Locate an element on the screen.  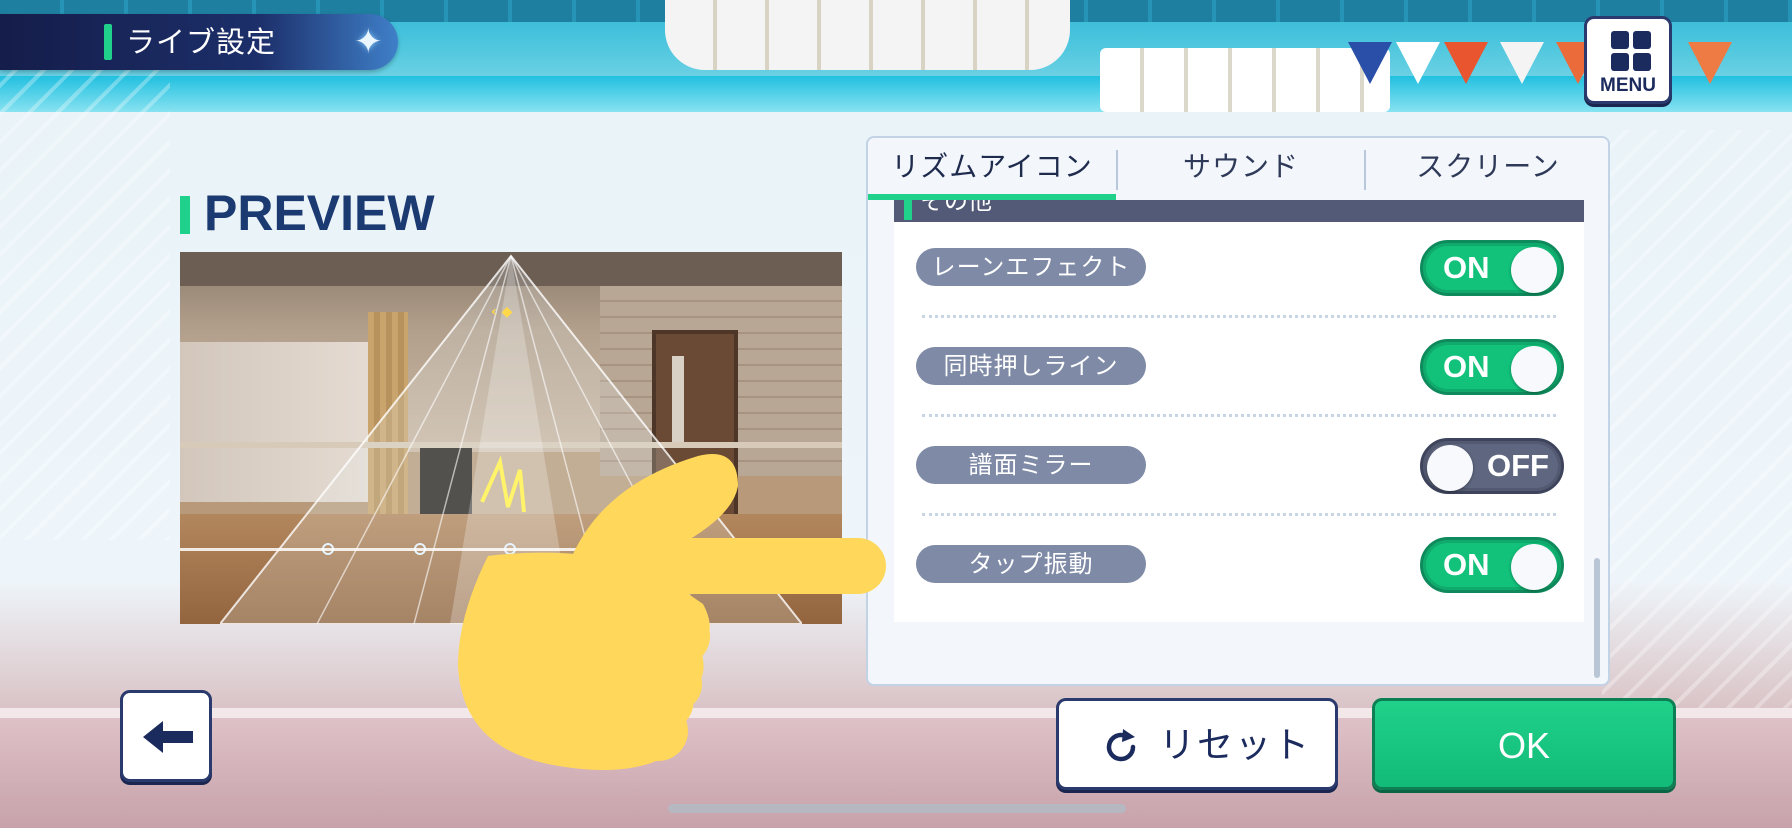
arrow-left-icon is located at coordinates (168, 737).